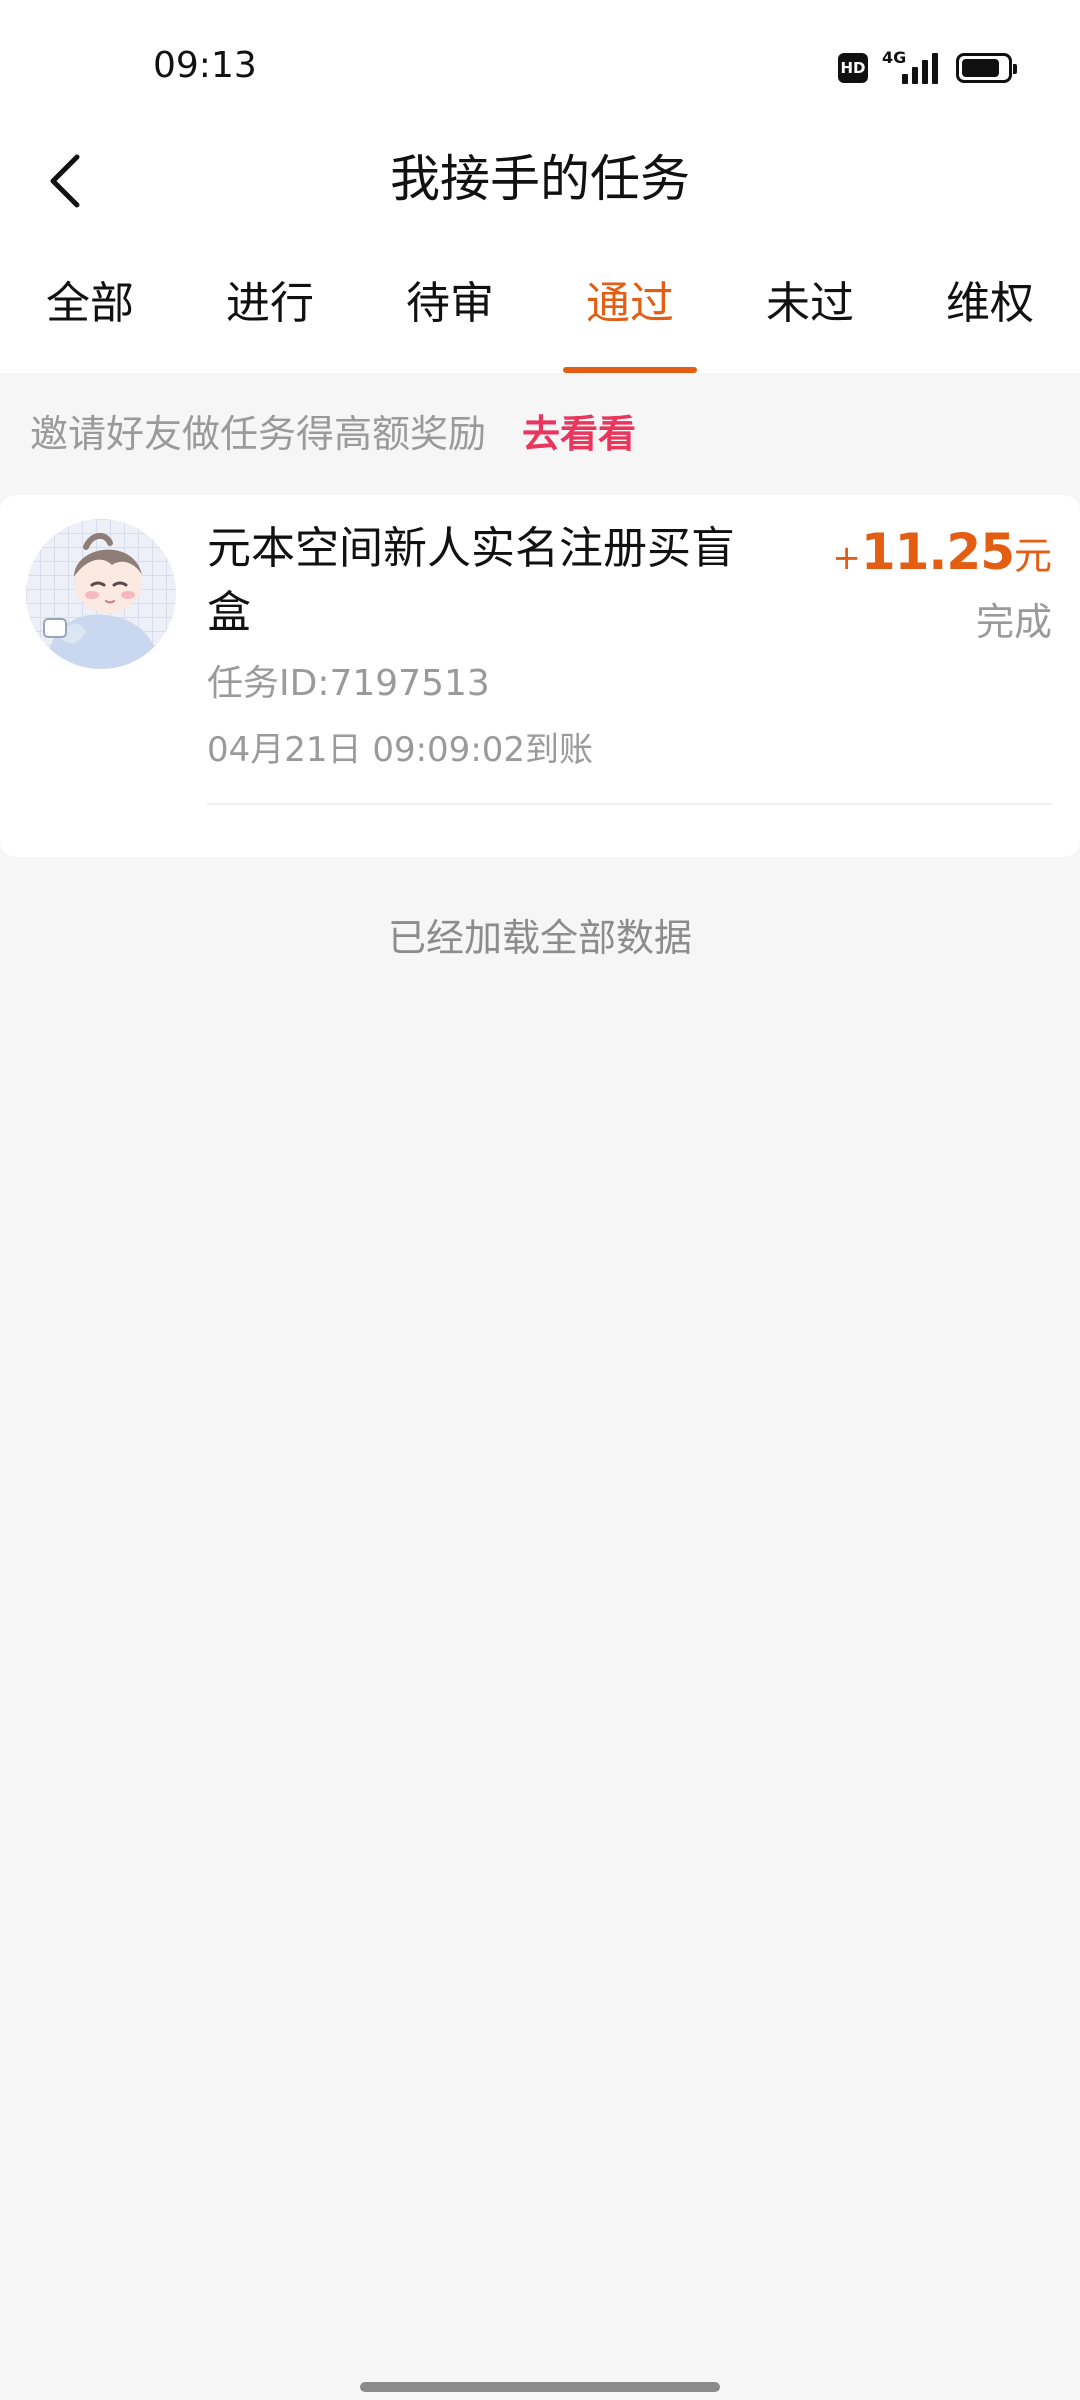 The image size is (1080, 2400). I want to click on battery-icon, so click(986, 68).